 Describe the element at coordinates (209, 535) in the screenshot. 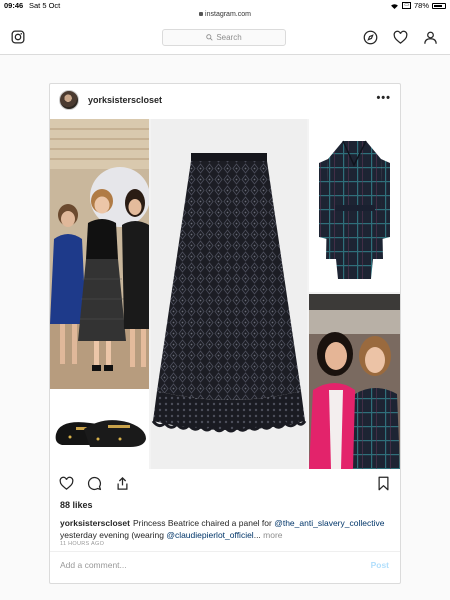

I see `caption-mention-2: @claudiepierlot_officiel` at that location.